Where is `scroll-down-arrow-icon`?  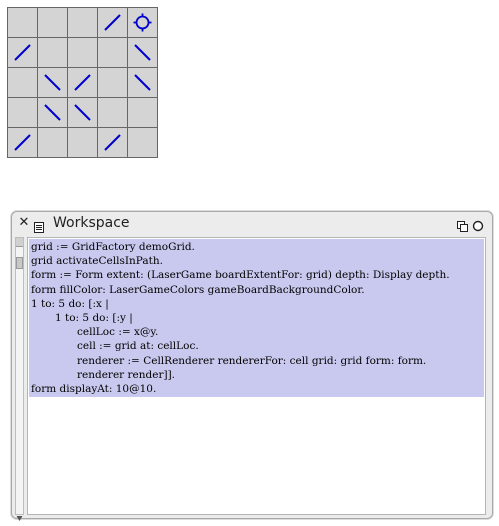
scroll-down-arrow-icon is located at coordinates (19, 514).